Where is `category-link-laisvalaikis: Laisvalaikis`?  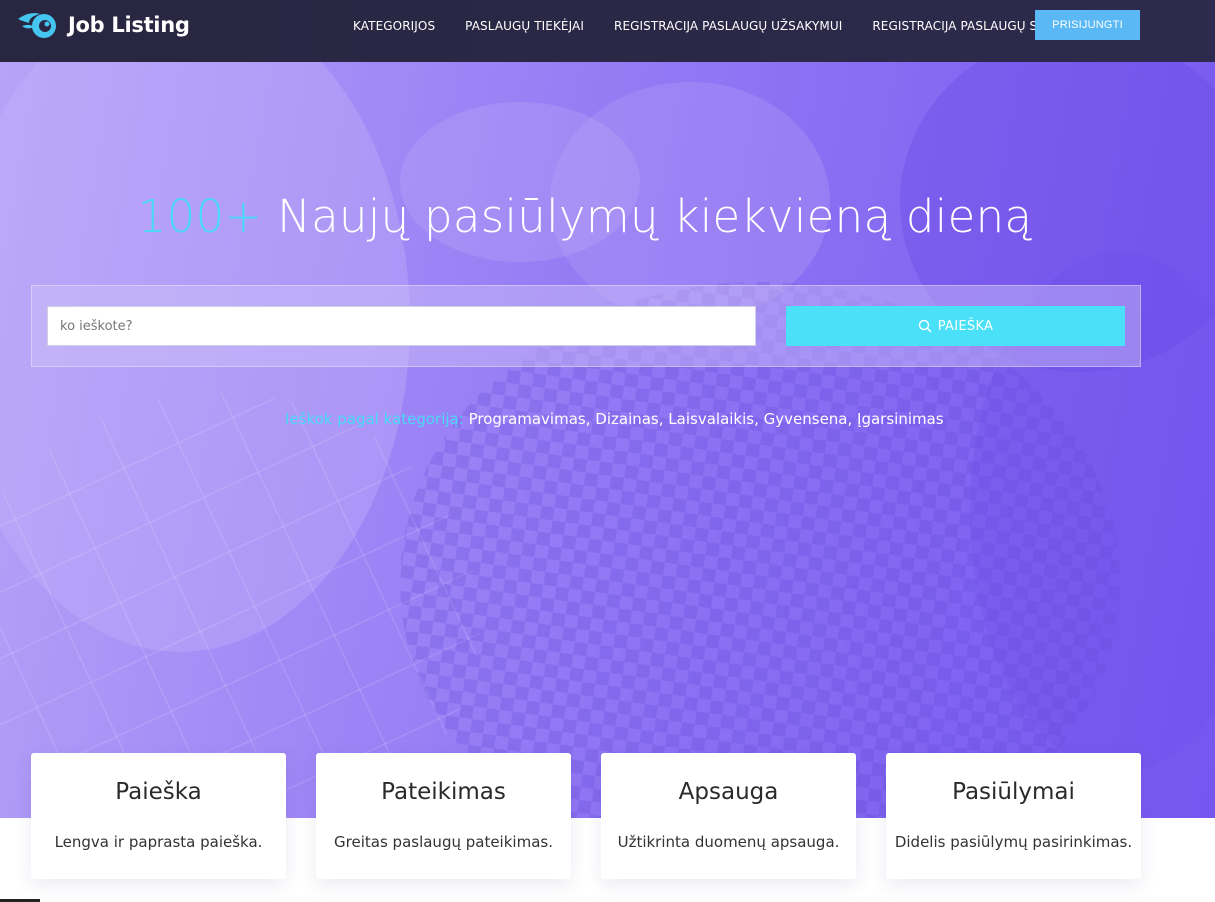
category-link-laisvalaikis: Laisvalaikis is located at coordinates (711, 419).